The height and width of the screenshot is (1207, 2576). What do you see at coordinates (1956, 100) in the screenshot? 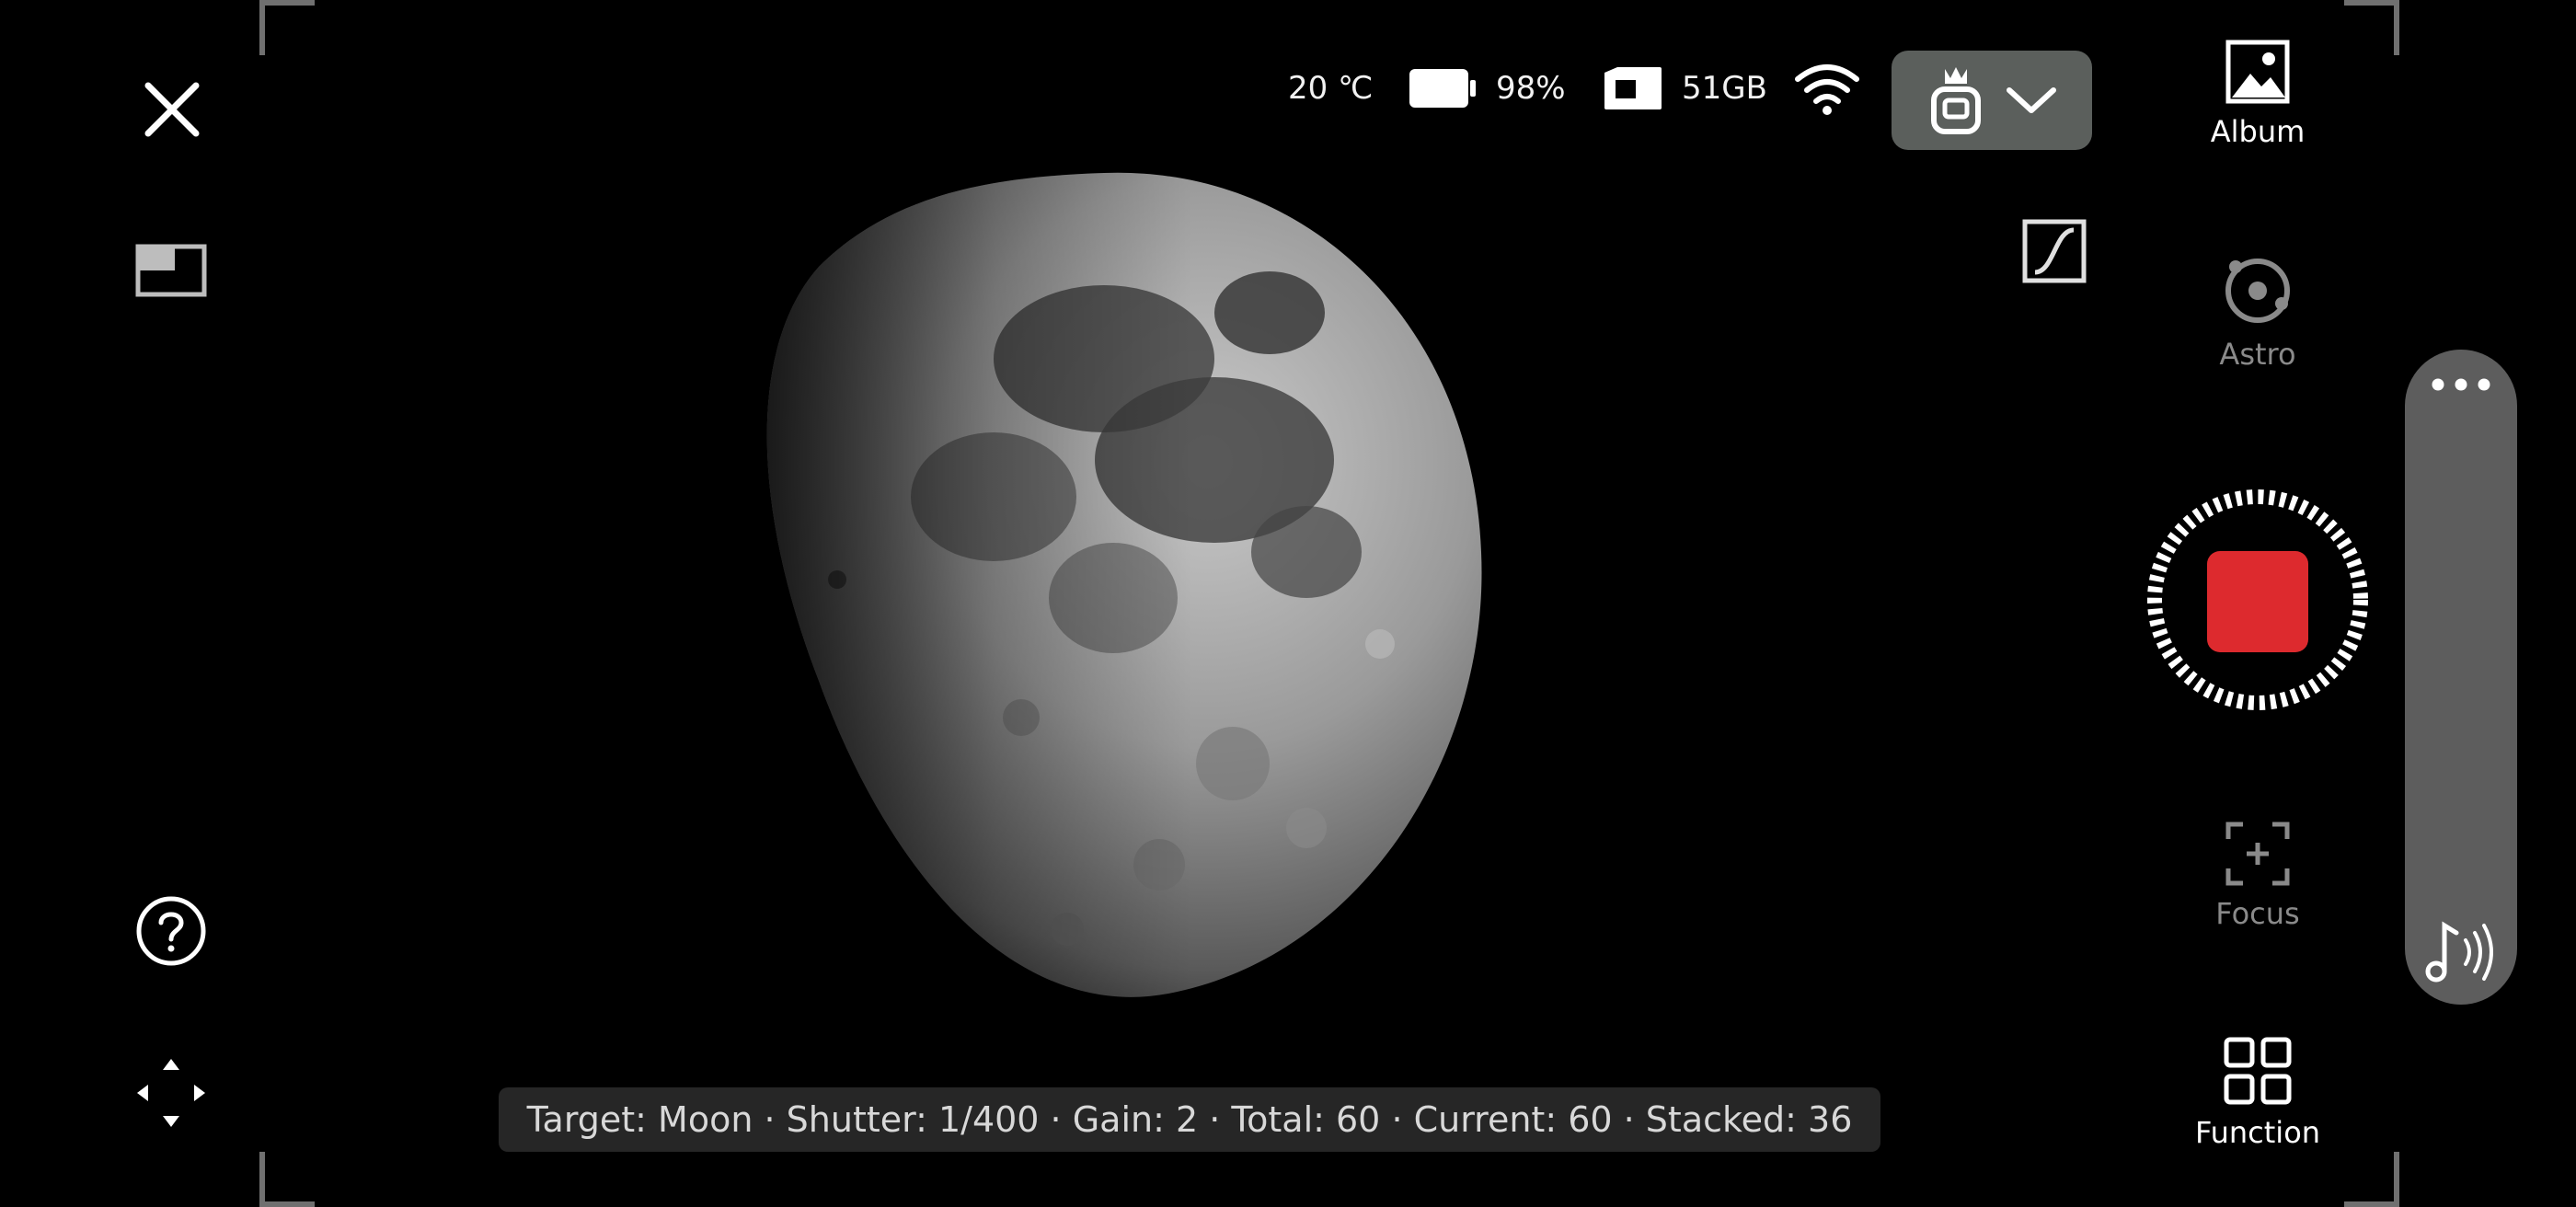
I see `telescope-device-icon` at bounding box center [1956, 100].